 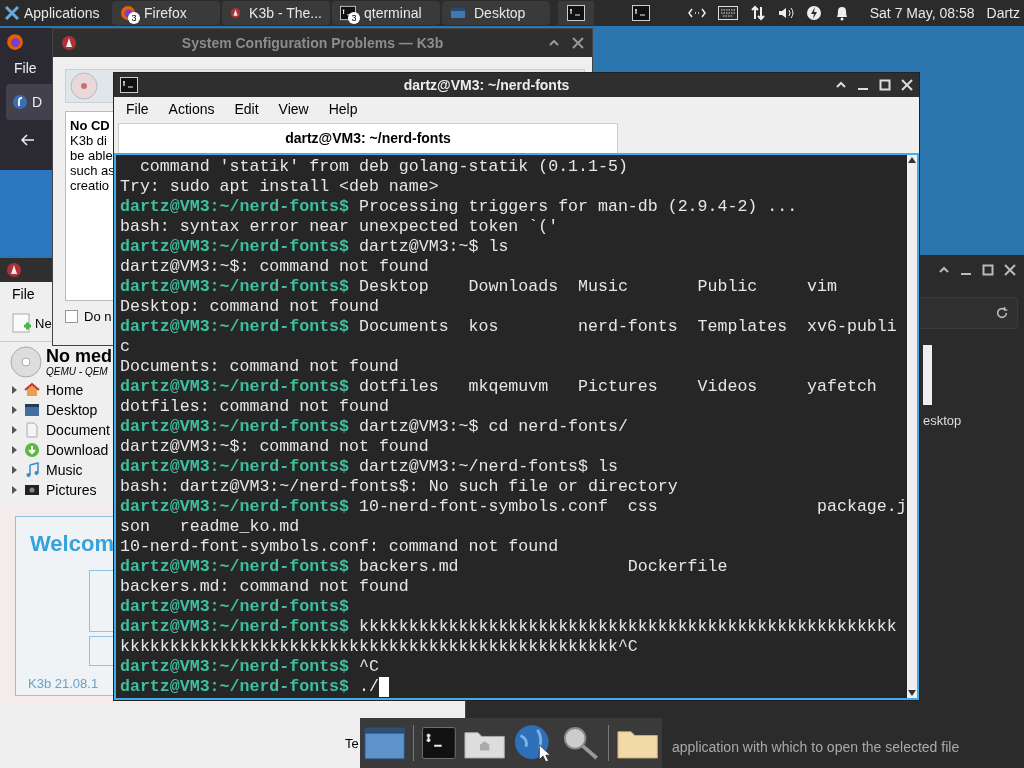 What do you see at coordinates (15, 42) in the screenshot?
I see `fox-globe-icon` at bounding box center [15, 42].